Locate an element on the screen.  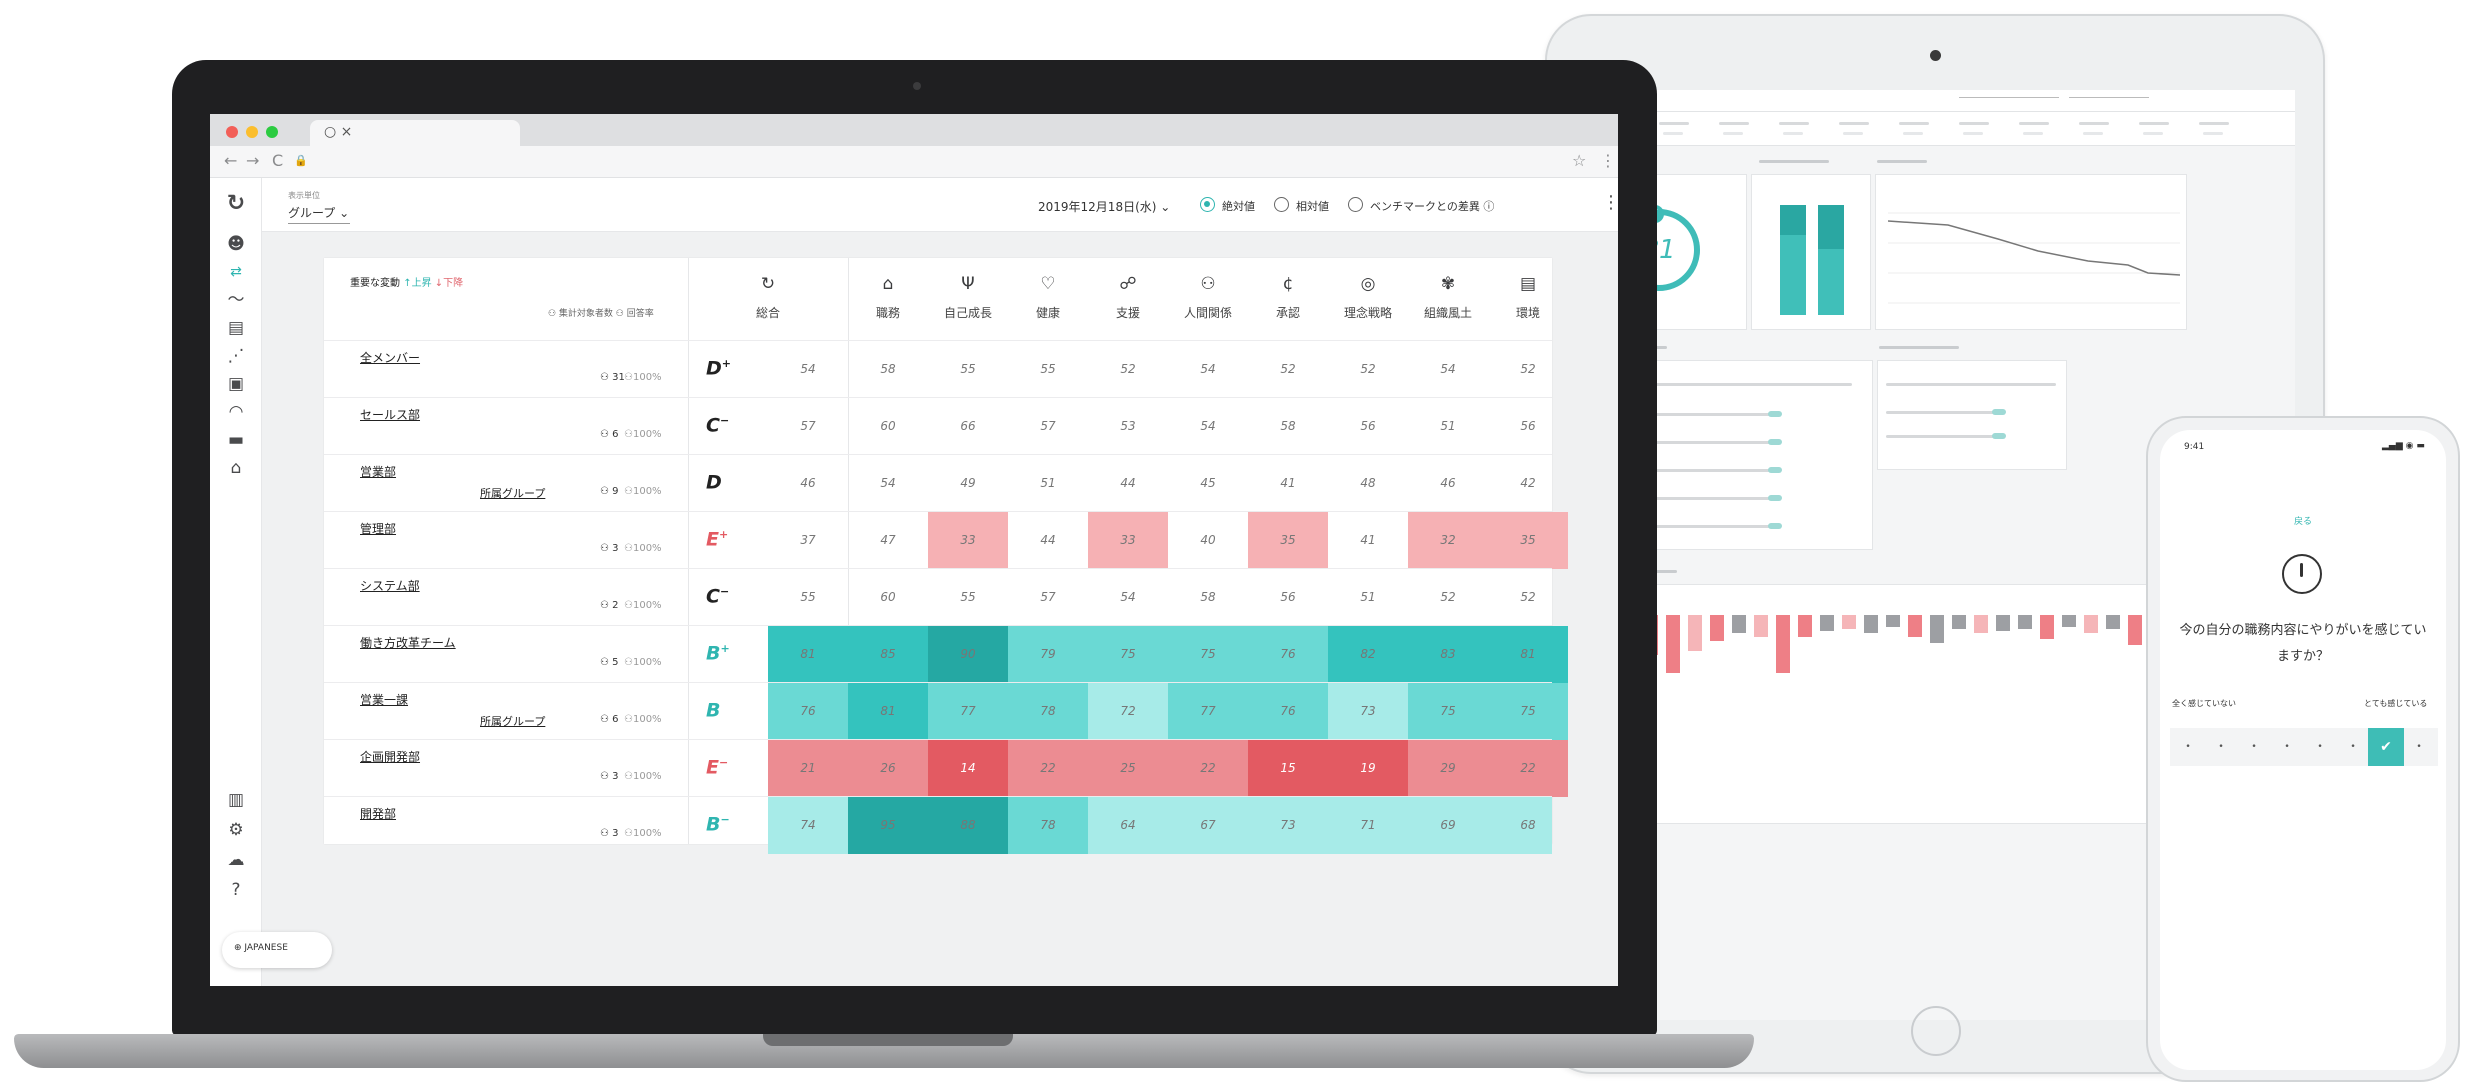
score-cell: 25 is located at coordinates (1128, 768).